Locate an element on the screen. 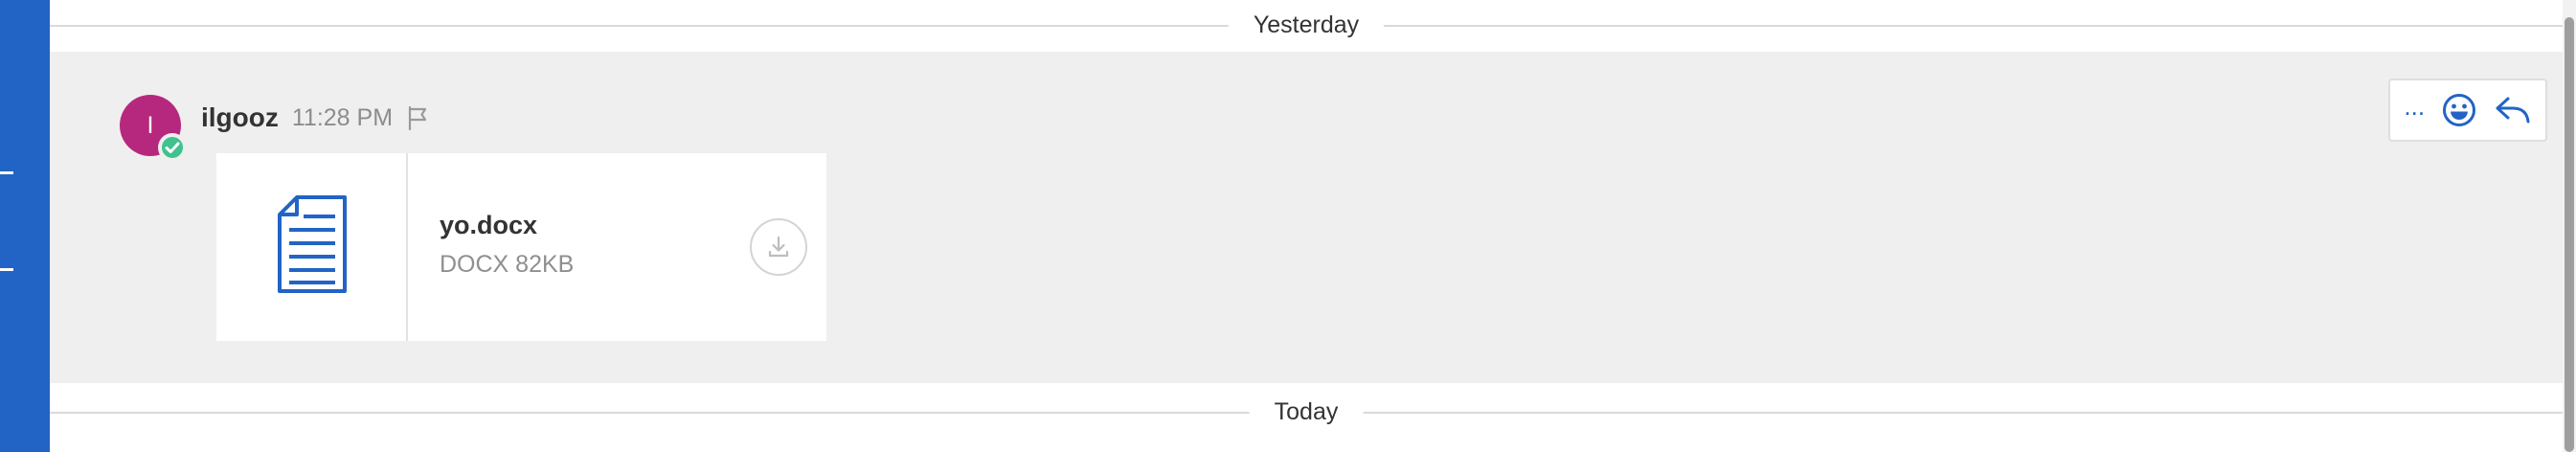  separator-label: Today is located at coordinates (1306, 412).